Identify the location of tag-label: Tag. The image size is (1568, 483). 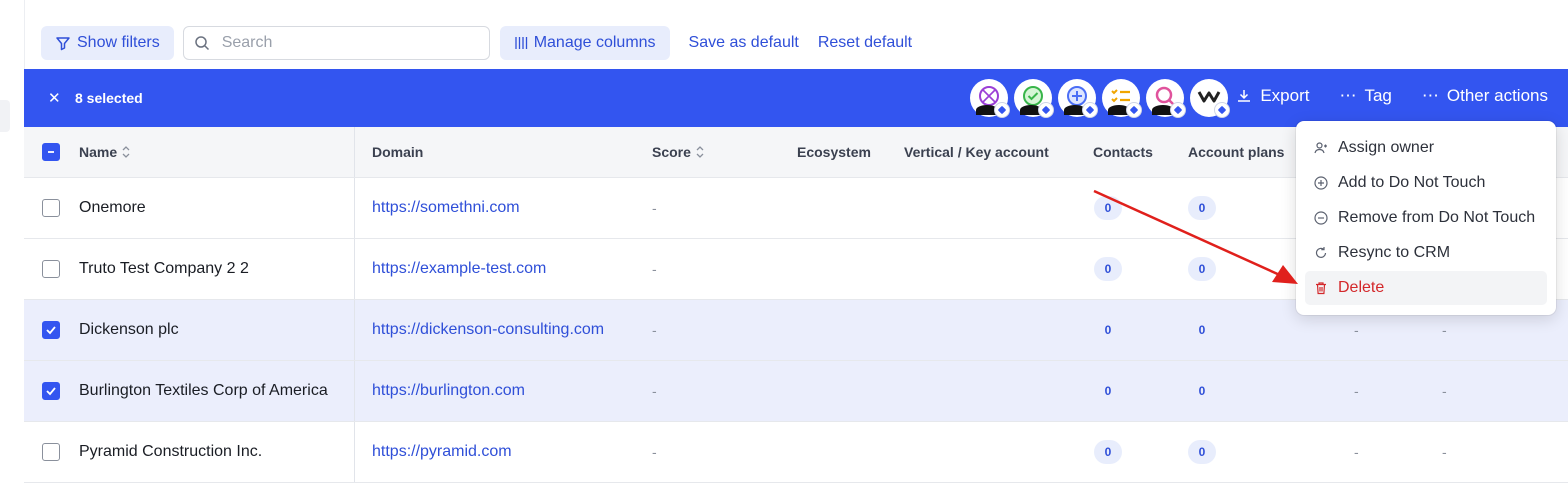
(1378, 95).